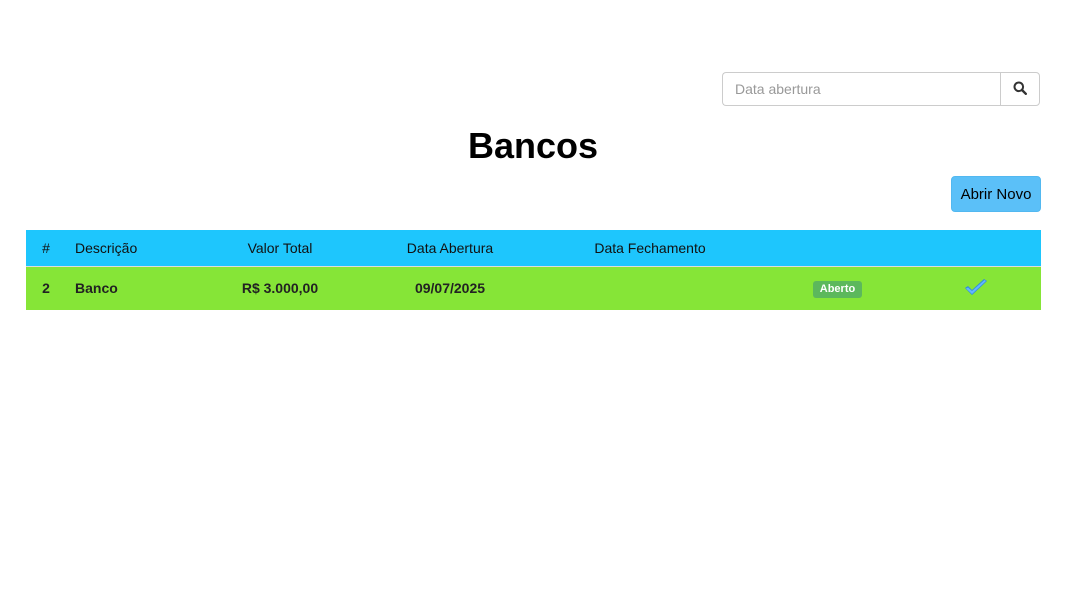 Image resolution: width=1084 pixels, height=600 pixels. What do you see at coordinates (96, 288) in the screenshot?
I see `cell-descricao: Banco` at bounding box center [96, 288].